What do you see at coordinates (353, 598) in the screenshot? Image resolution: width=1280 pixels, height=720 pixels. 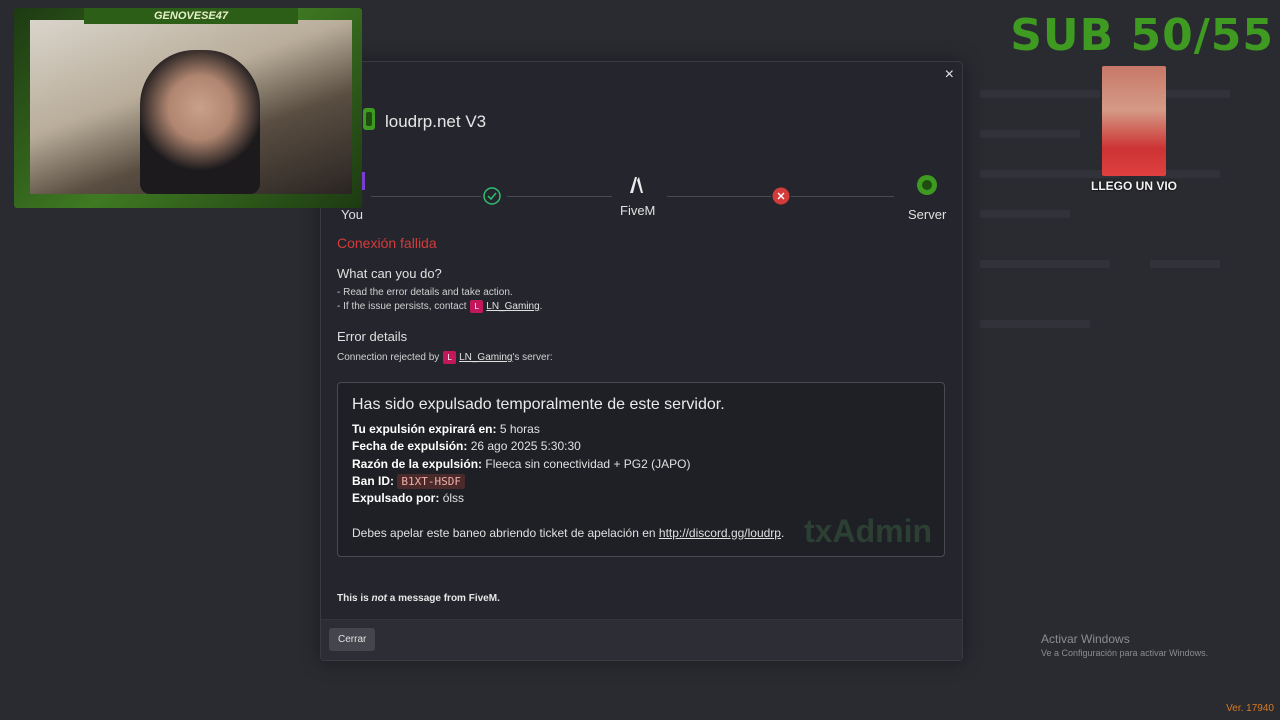 I see `notice-pre: This is` at bounding box center [353, 598].